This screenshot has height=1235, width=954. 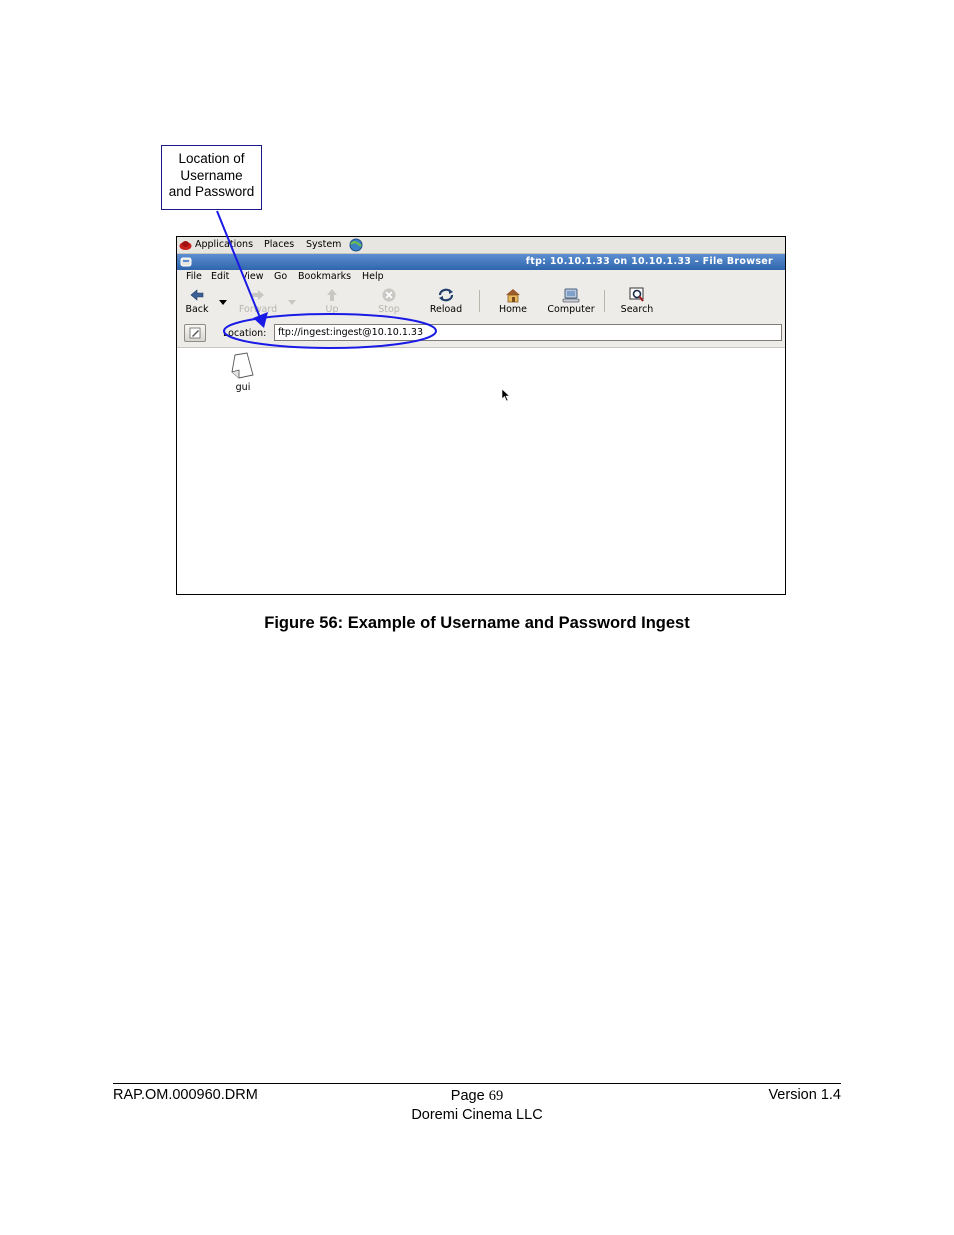 I want to click on forward-history-chevron-icon, so click(x=292, y=302).